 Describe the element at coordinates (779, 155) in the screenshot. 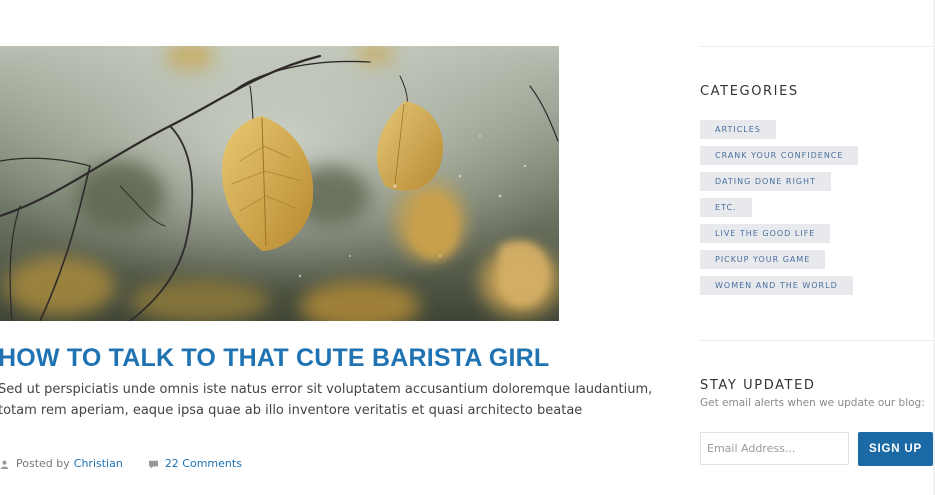

I see `category-tag: CRANK YOUR CONFIDENCE` at that location.